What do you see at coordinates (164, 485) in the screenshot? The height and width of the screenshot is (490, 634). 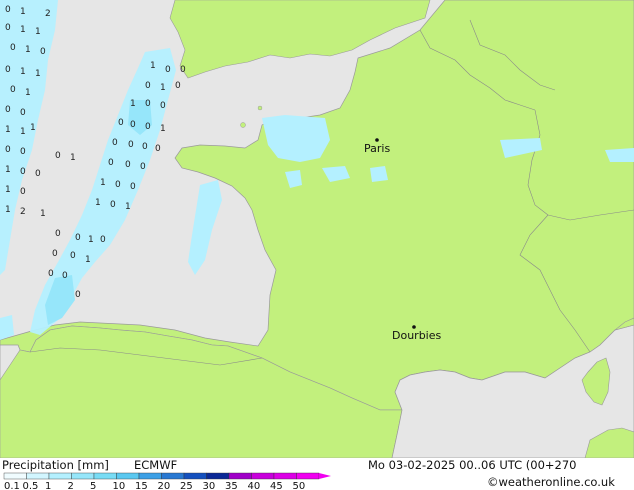 I see `scale-label: 20` at bounding box center [164, 485].